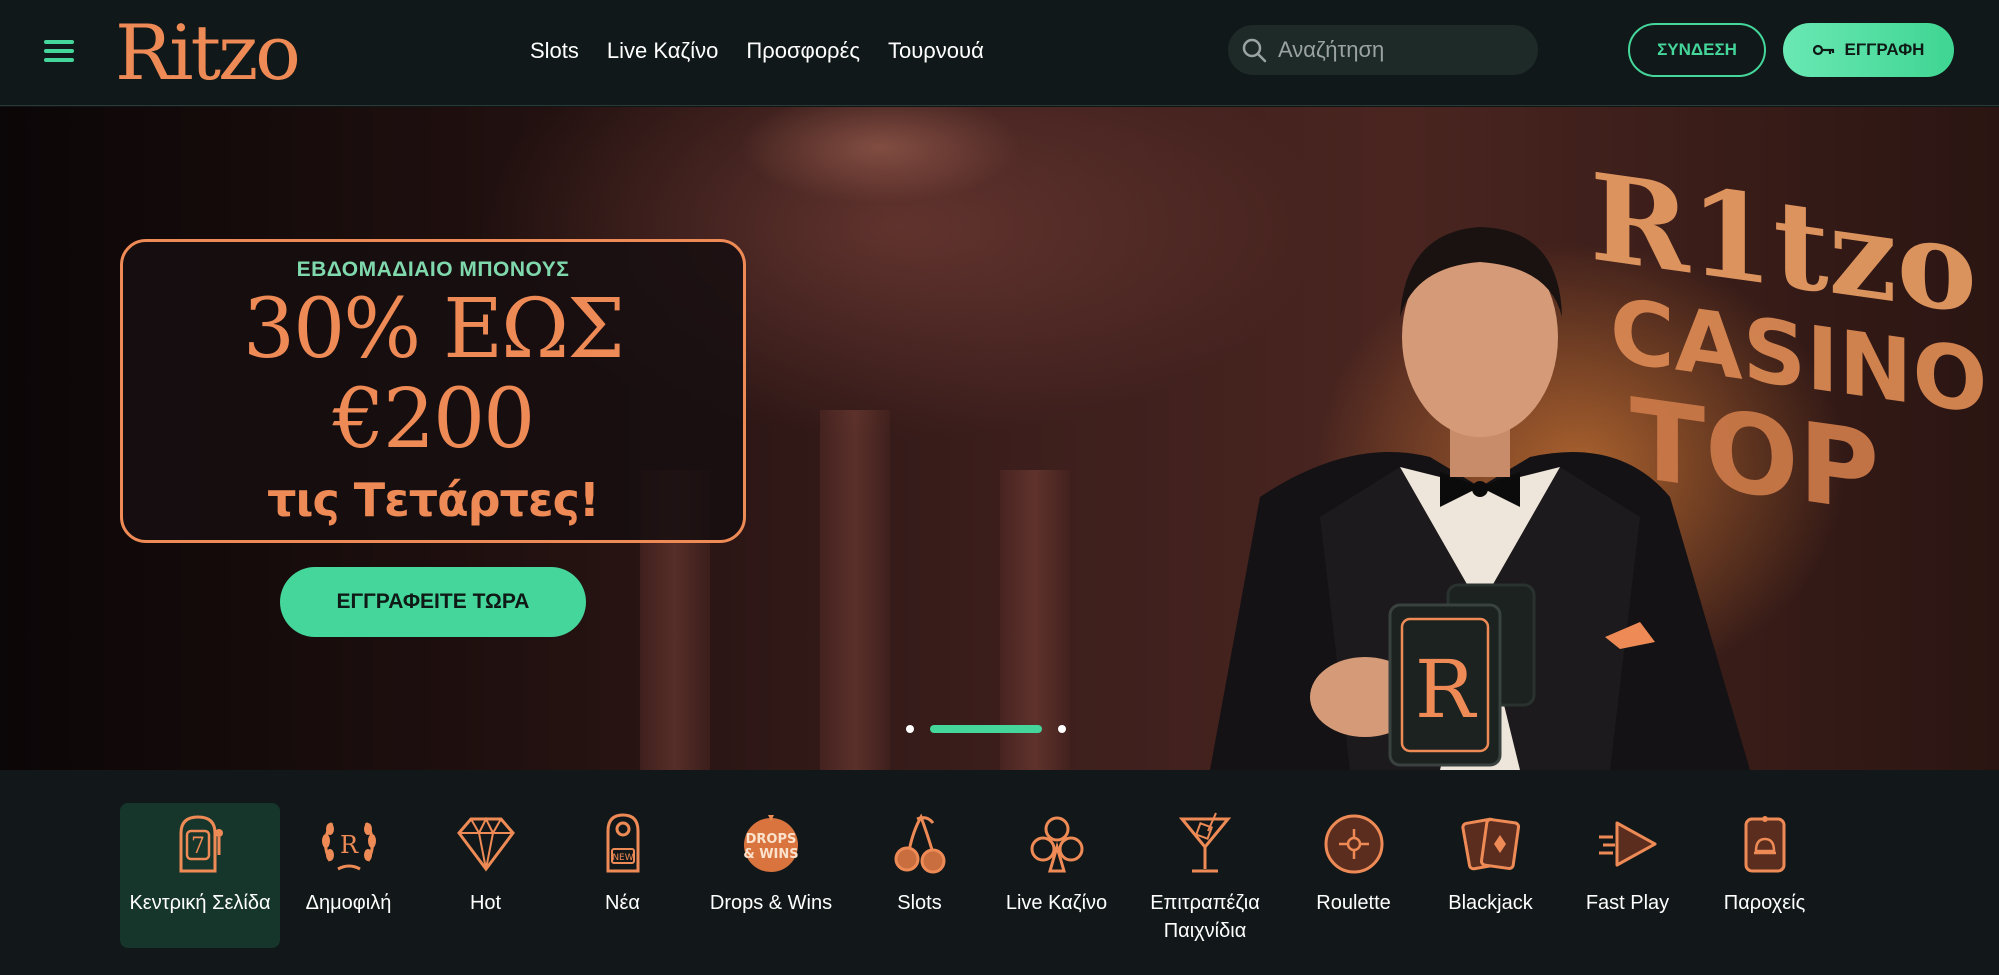  Describe the element at coordinates (1398, 50) in the screenshot. I see `search-input` at that location.